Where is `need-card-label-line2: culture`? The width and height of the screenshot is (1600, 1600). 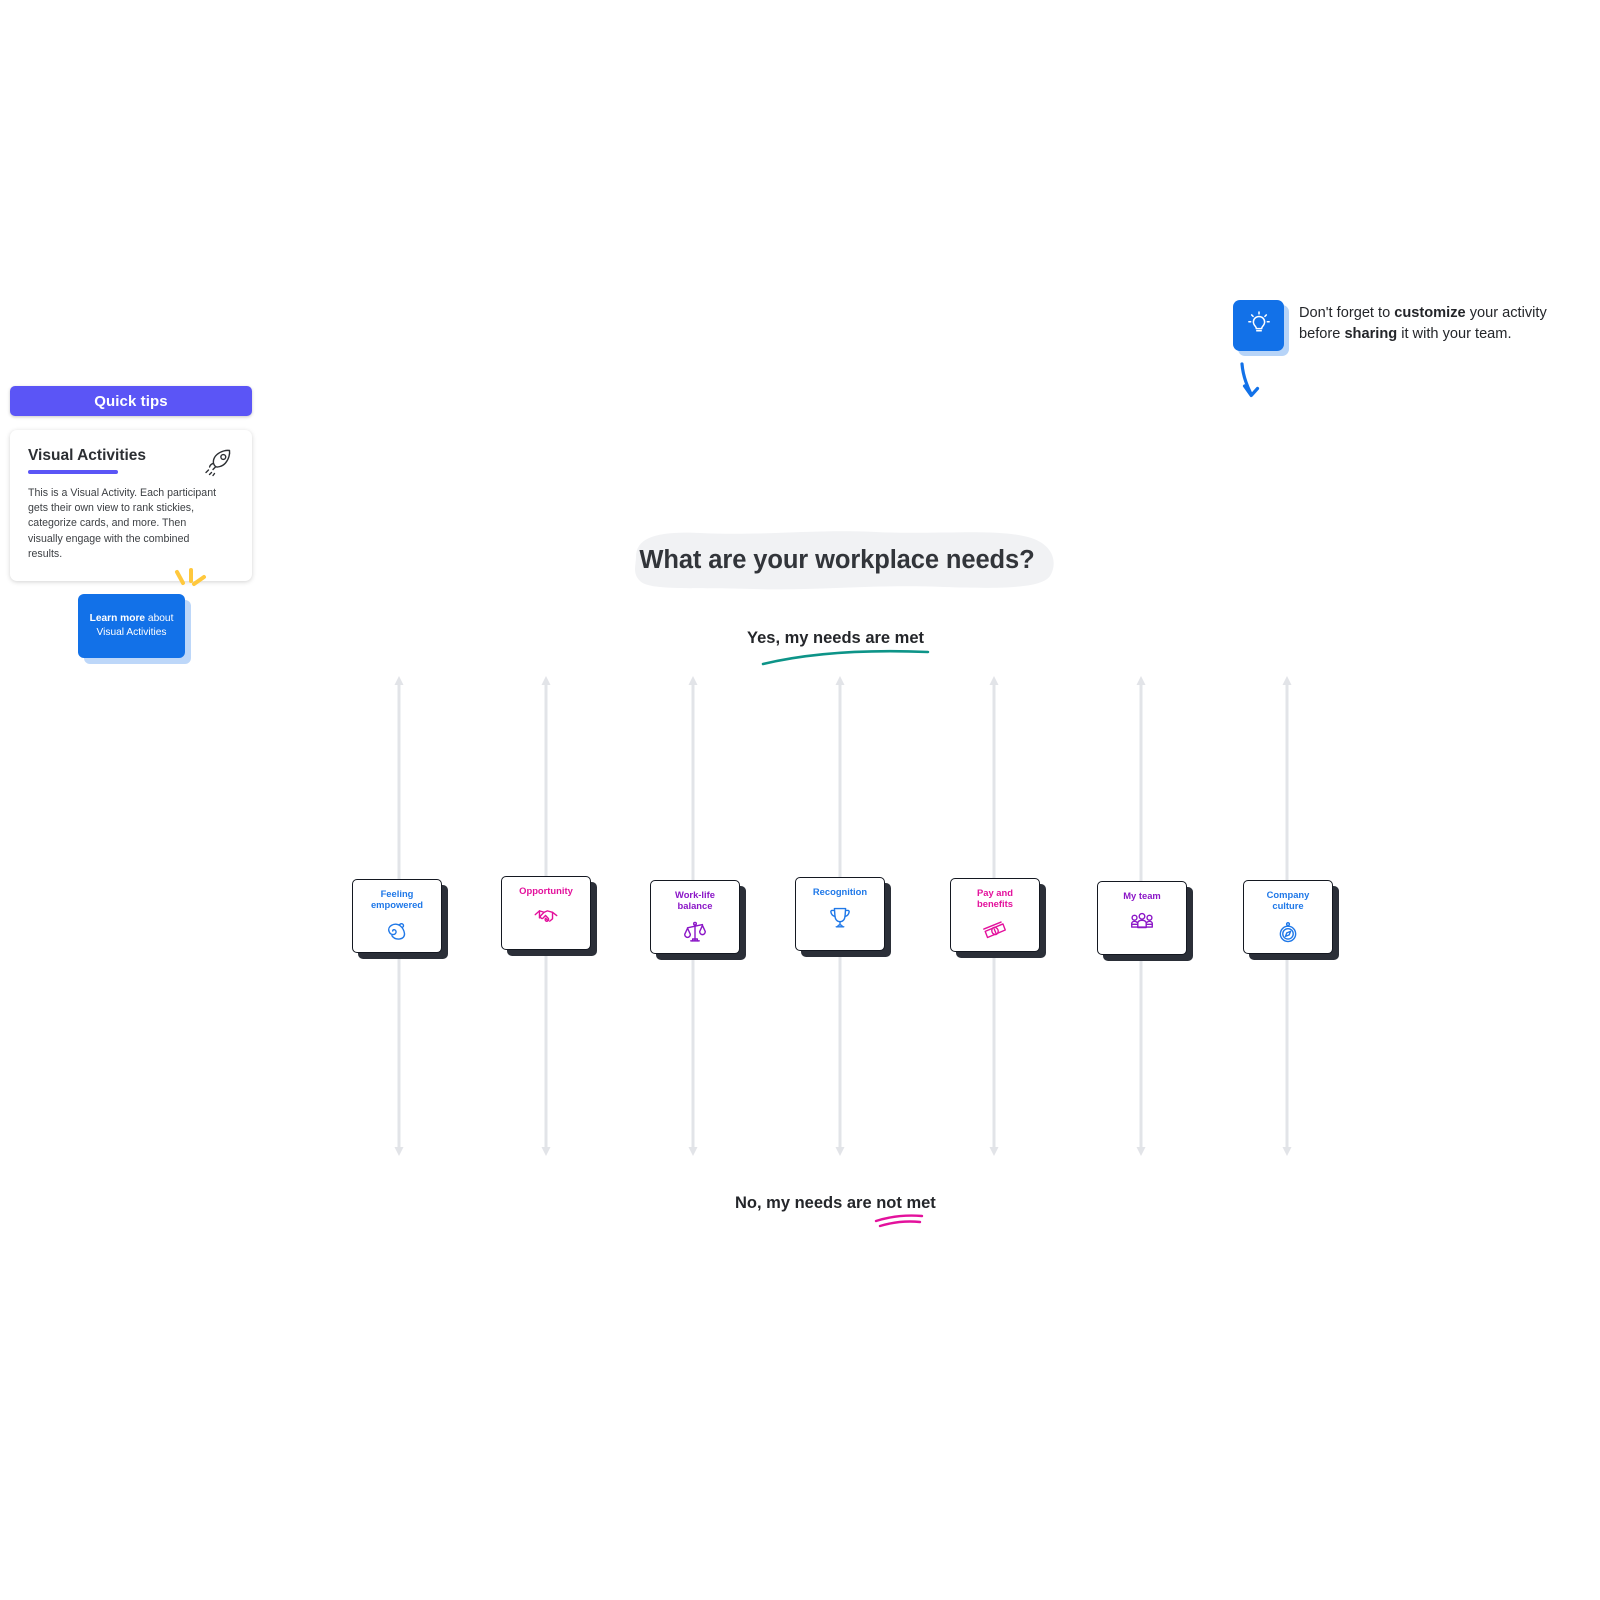
need-card-label-line2: culture is located at coordinates (1288, 906).